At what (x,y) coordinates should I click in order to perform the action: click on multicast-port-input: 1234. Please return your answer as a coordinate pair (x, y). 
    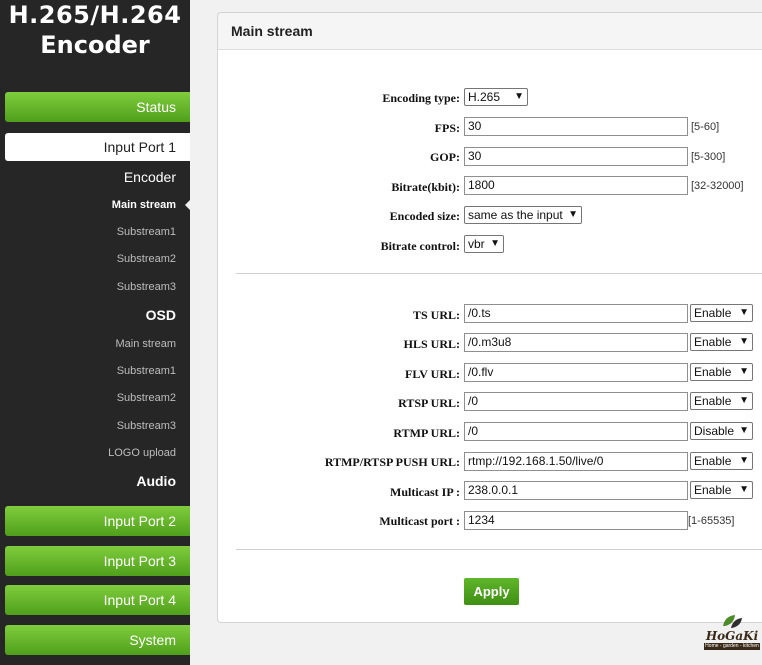
    Looking at the image, I should click on (576, 520).